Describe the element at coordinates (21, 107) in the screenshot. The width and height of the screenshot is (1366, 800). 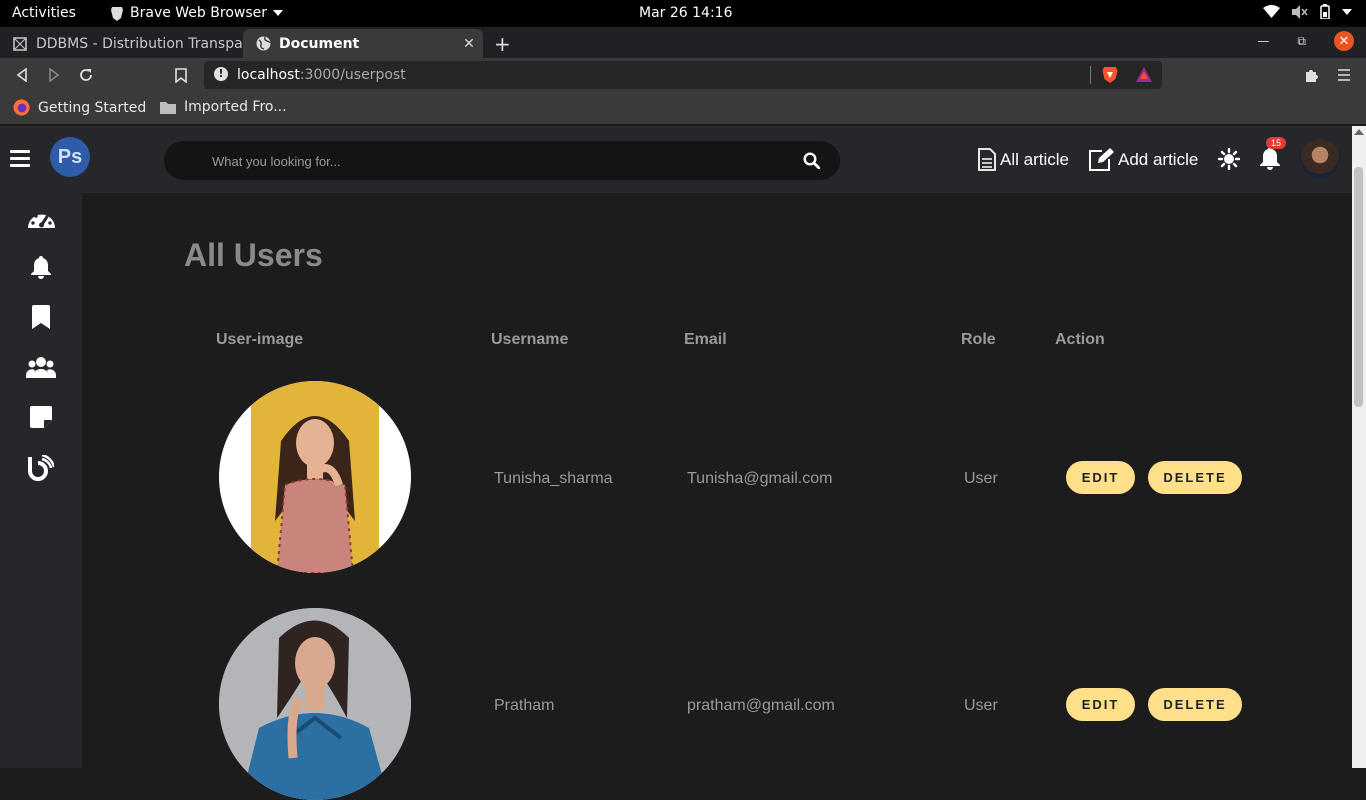
I see `firefox-icon` at that location.